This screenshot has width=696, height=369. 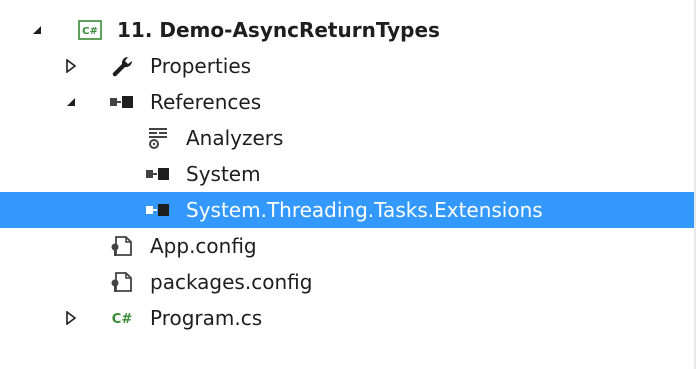 I want to click on csharp-project-icon: C#, so click(x=90, y=30).